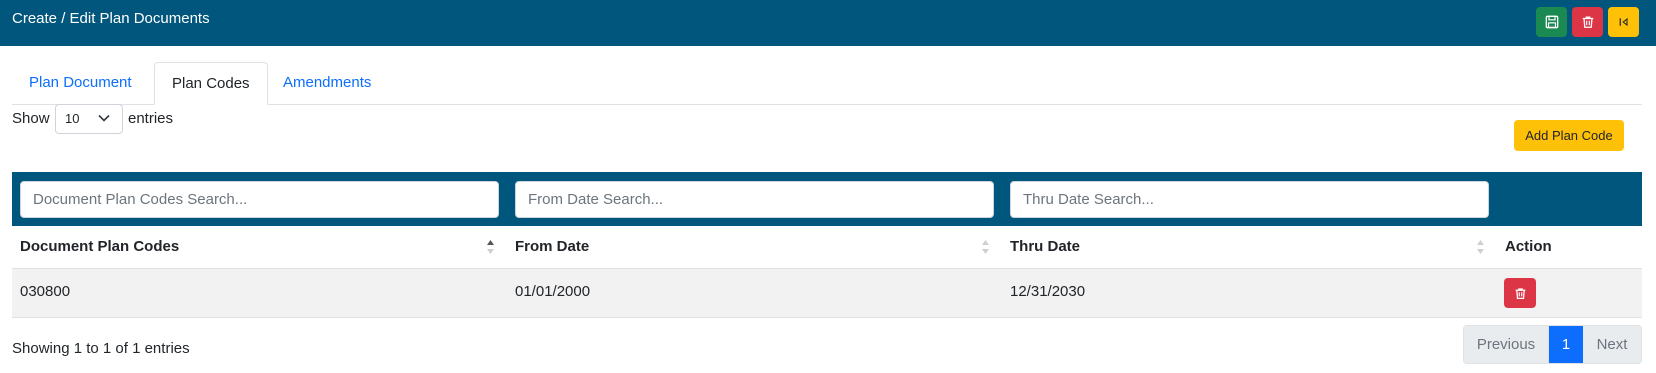 The height and width of the screenshot is (373, 1656). I want to click on add-plan-code-button: Add Plan Code, so click(1569, 135).